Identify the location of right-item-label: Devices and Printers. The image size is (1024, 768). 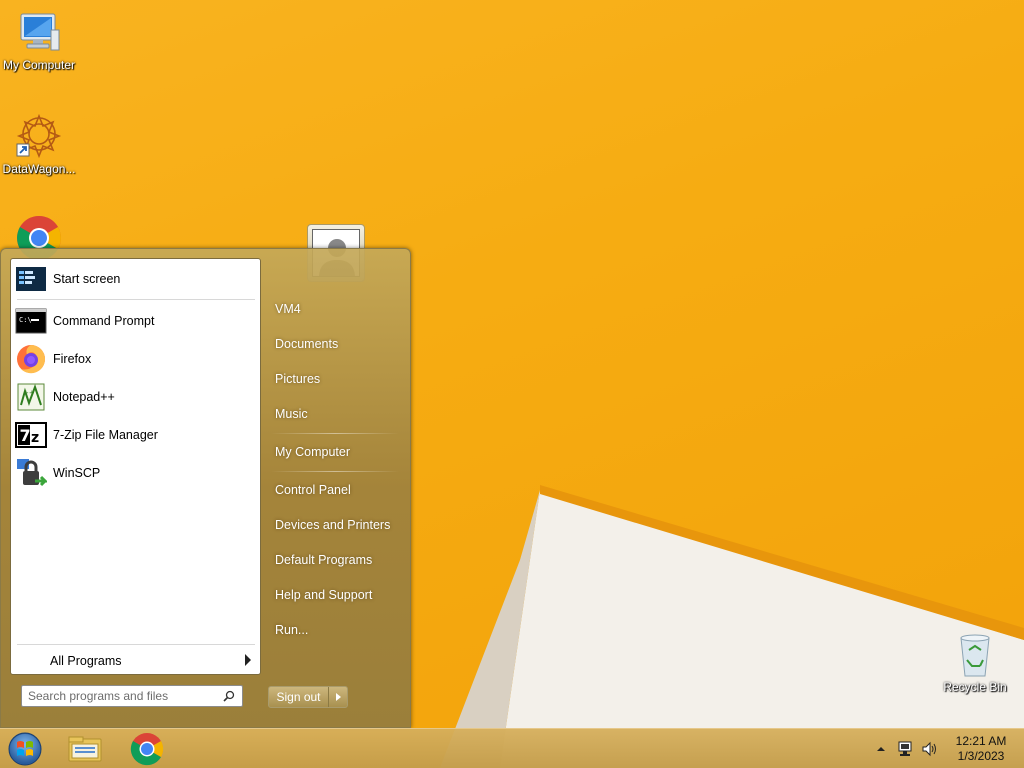
(333, 525).